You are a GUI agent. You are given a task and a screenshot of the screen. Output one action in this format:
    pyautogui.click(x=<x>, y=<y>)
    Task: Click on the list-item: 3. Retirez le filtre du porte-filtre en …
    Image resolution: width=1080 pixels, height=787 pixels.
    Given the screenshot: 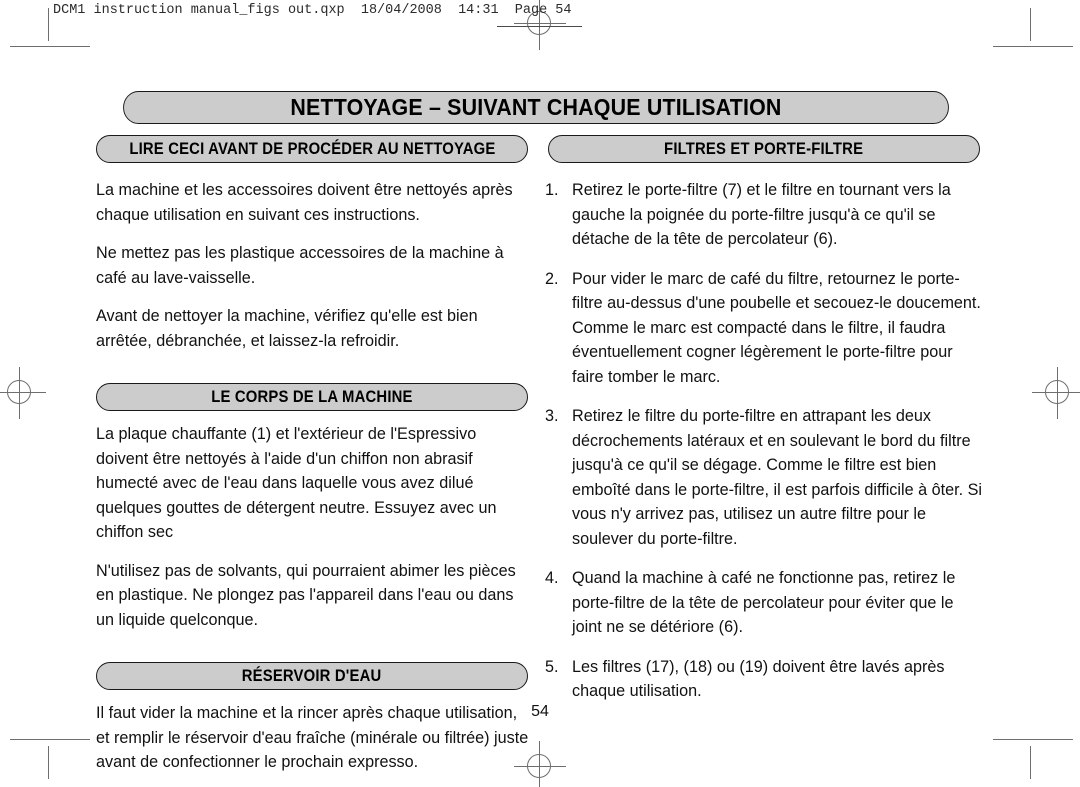 What is the action you would take?
    pyautogui.click(x=765, y=477)
    